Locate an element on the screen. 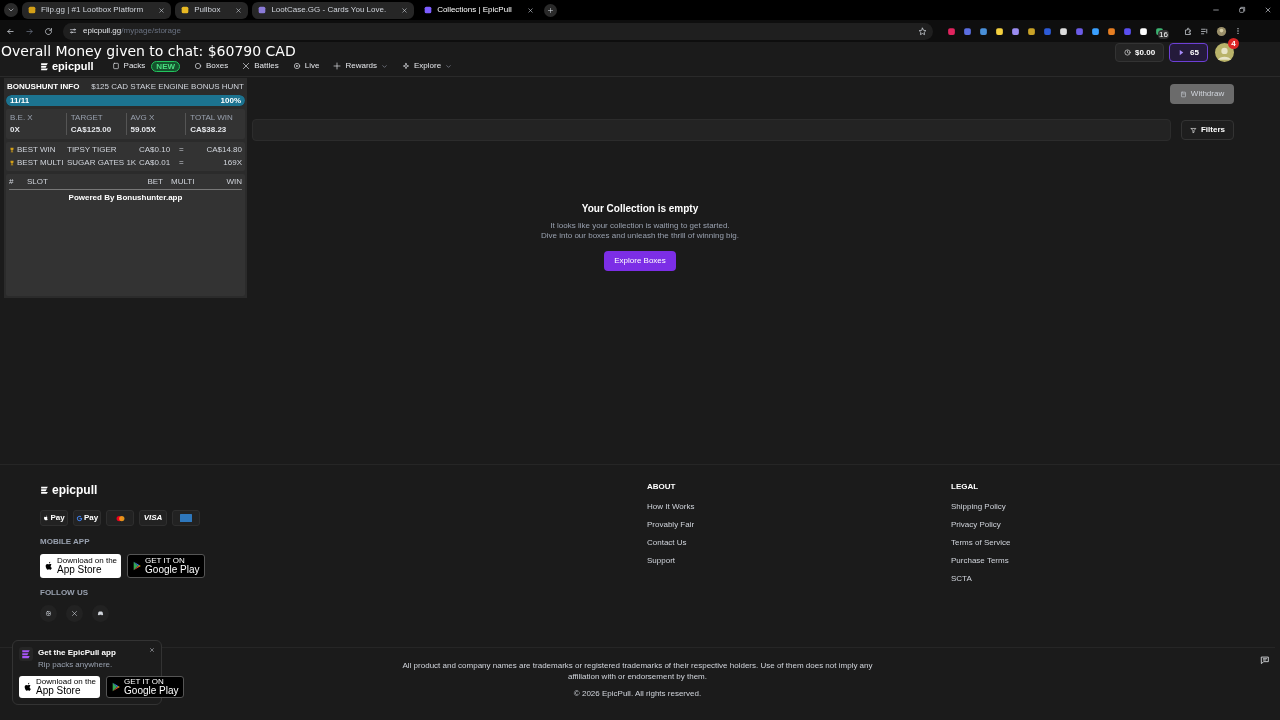  popup-title: Get the EpicPull app is located at coordinates (77, 653).